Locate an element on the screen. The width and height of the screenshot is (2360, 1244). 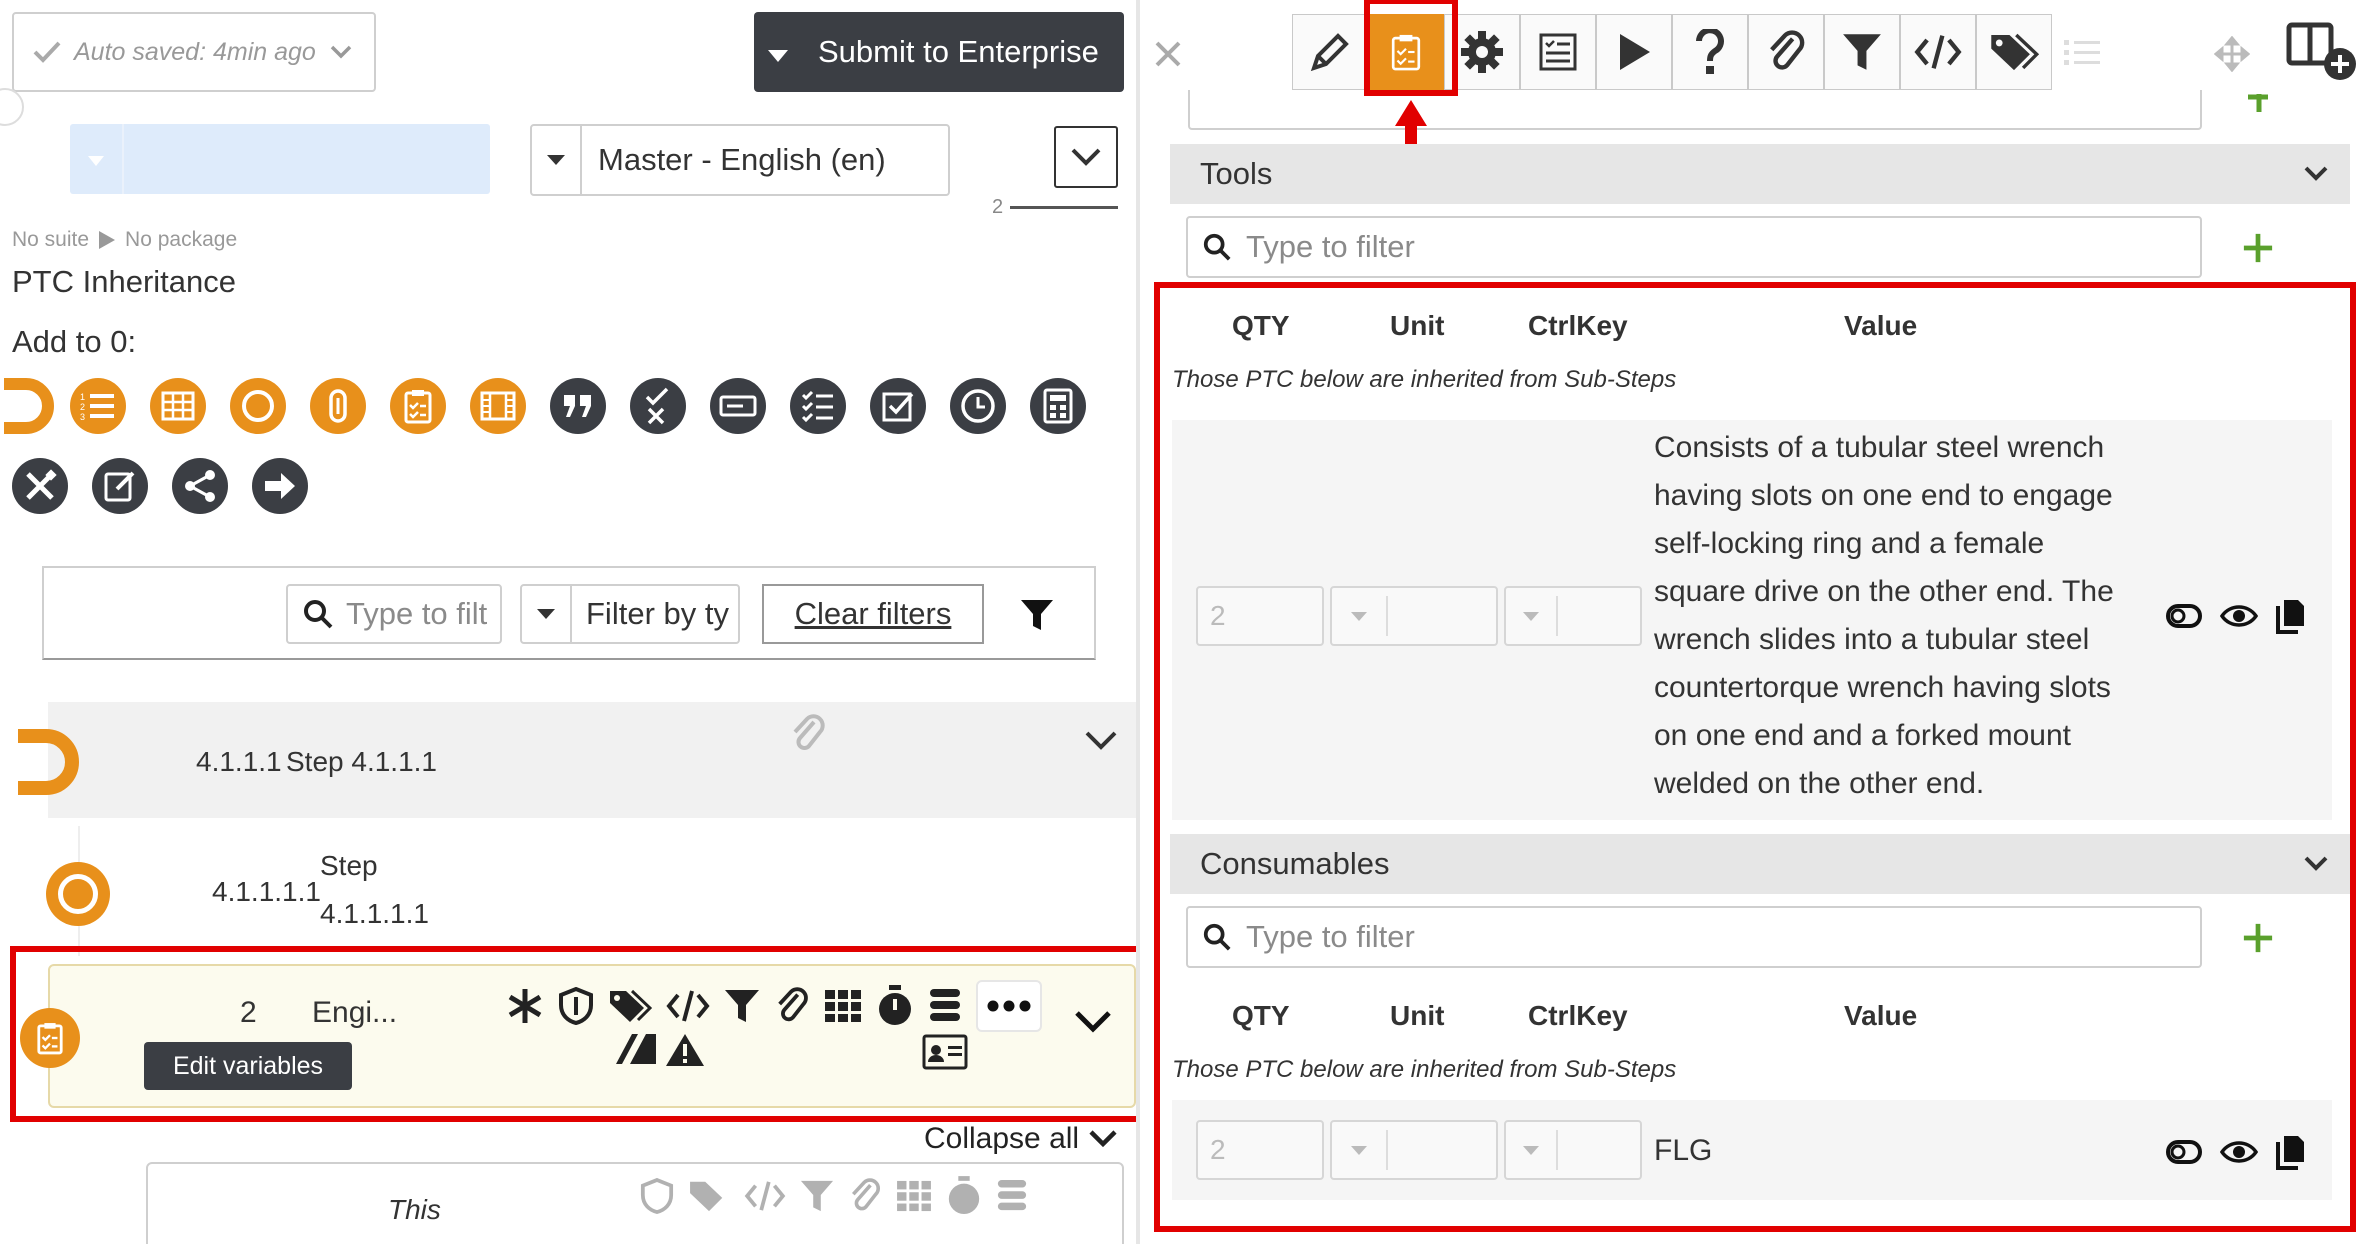
collapse-all-button: Collapse all is located at coordinates (1020, 1139).